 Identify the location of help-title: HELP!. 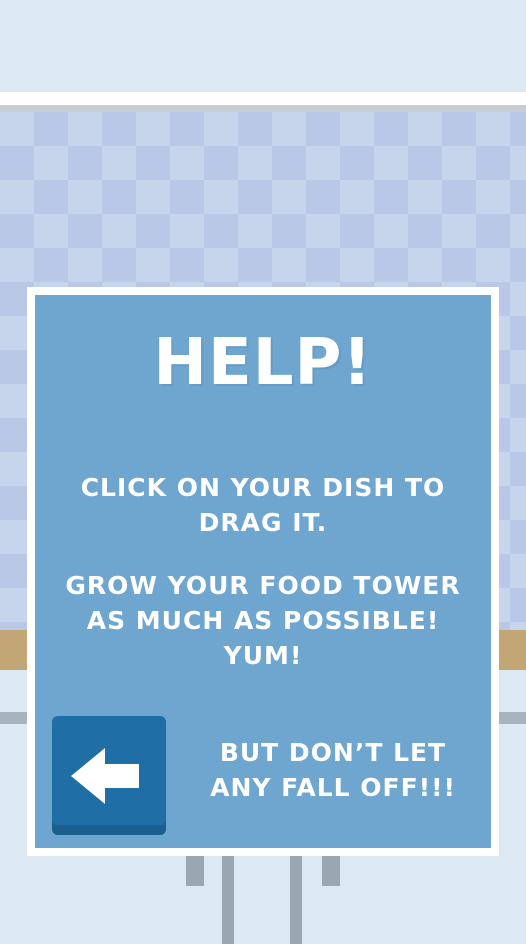
(263, 363).